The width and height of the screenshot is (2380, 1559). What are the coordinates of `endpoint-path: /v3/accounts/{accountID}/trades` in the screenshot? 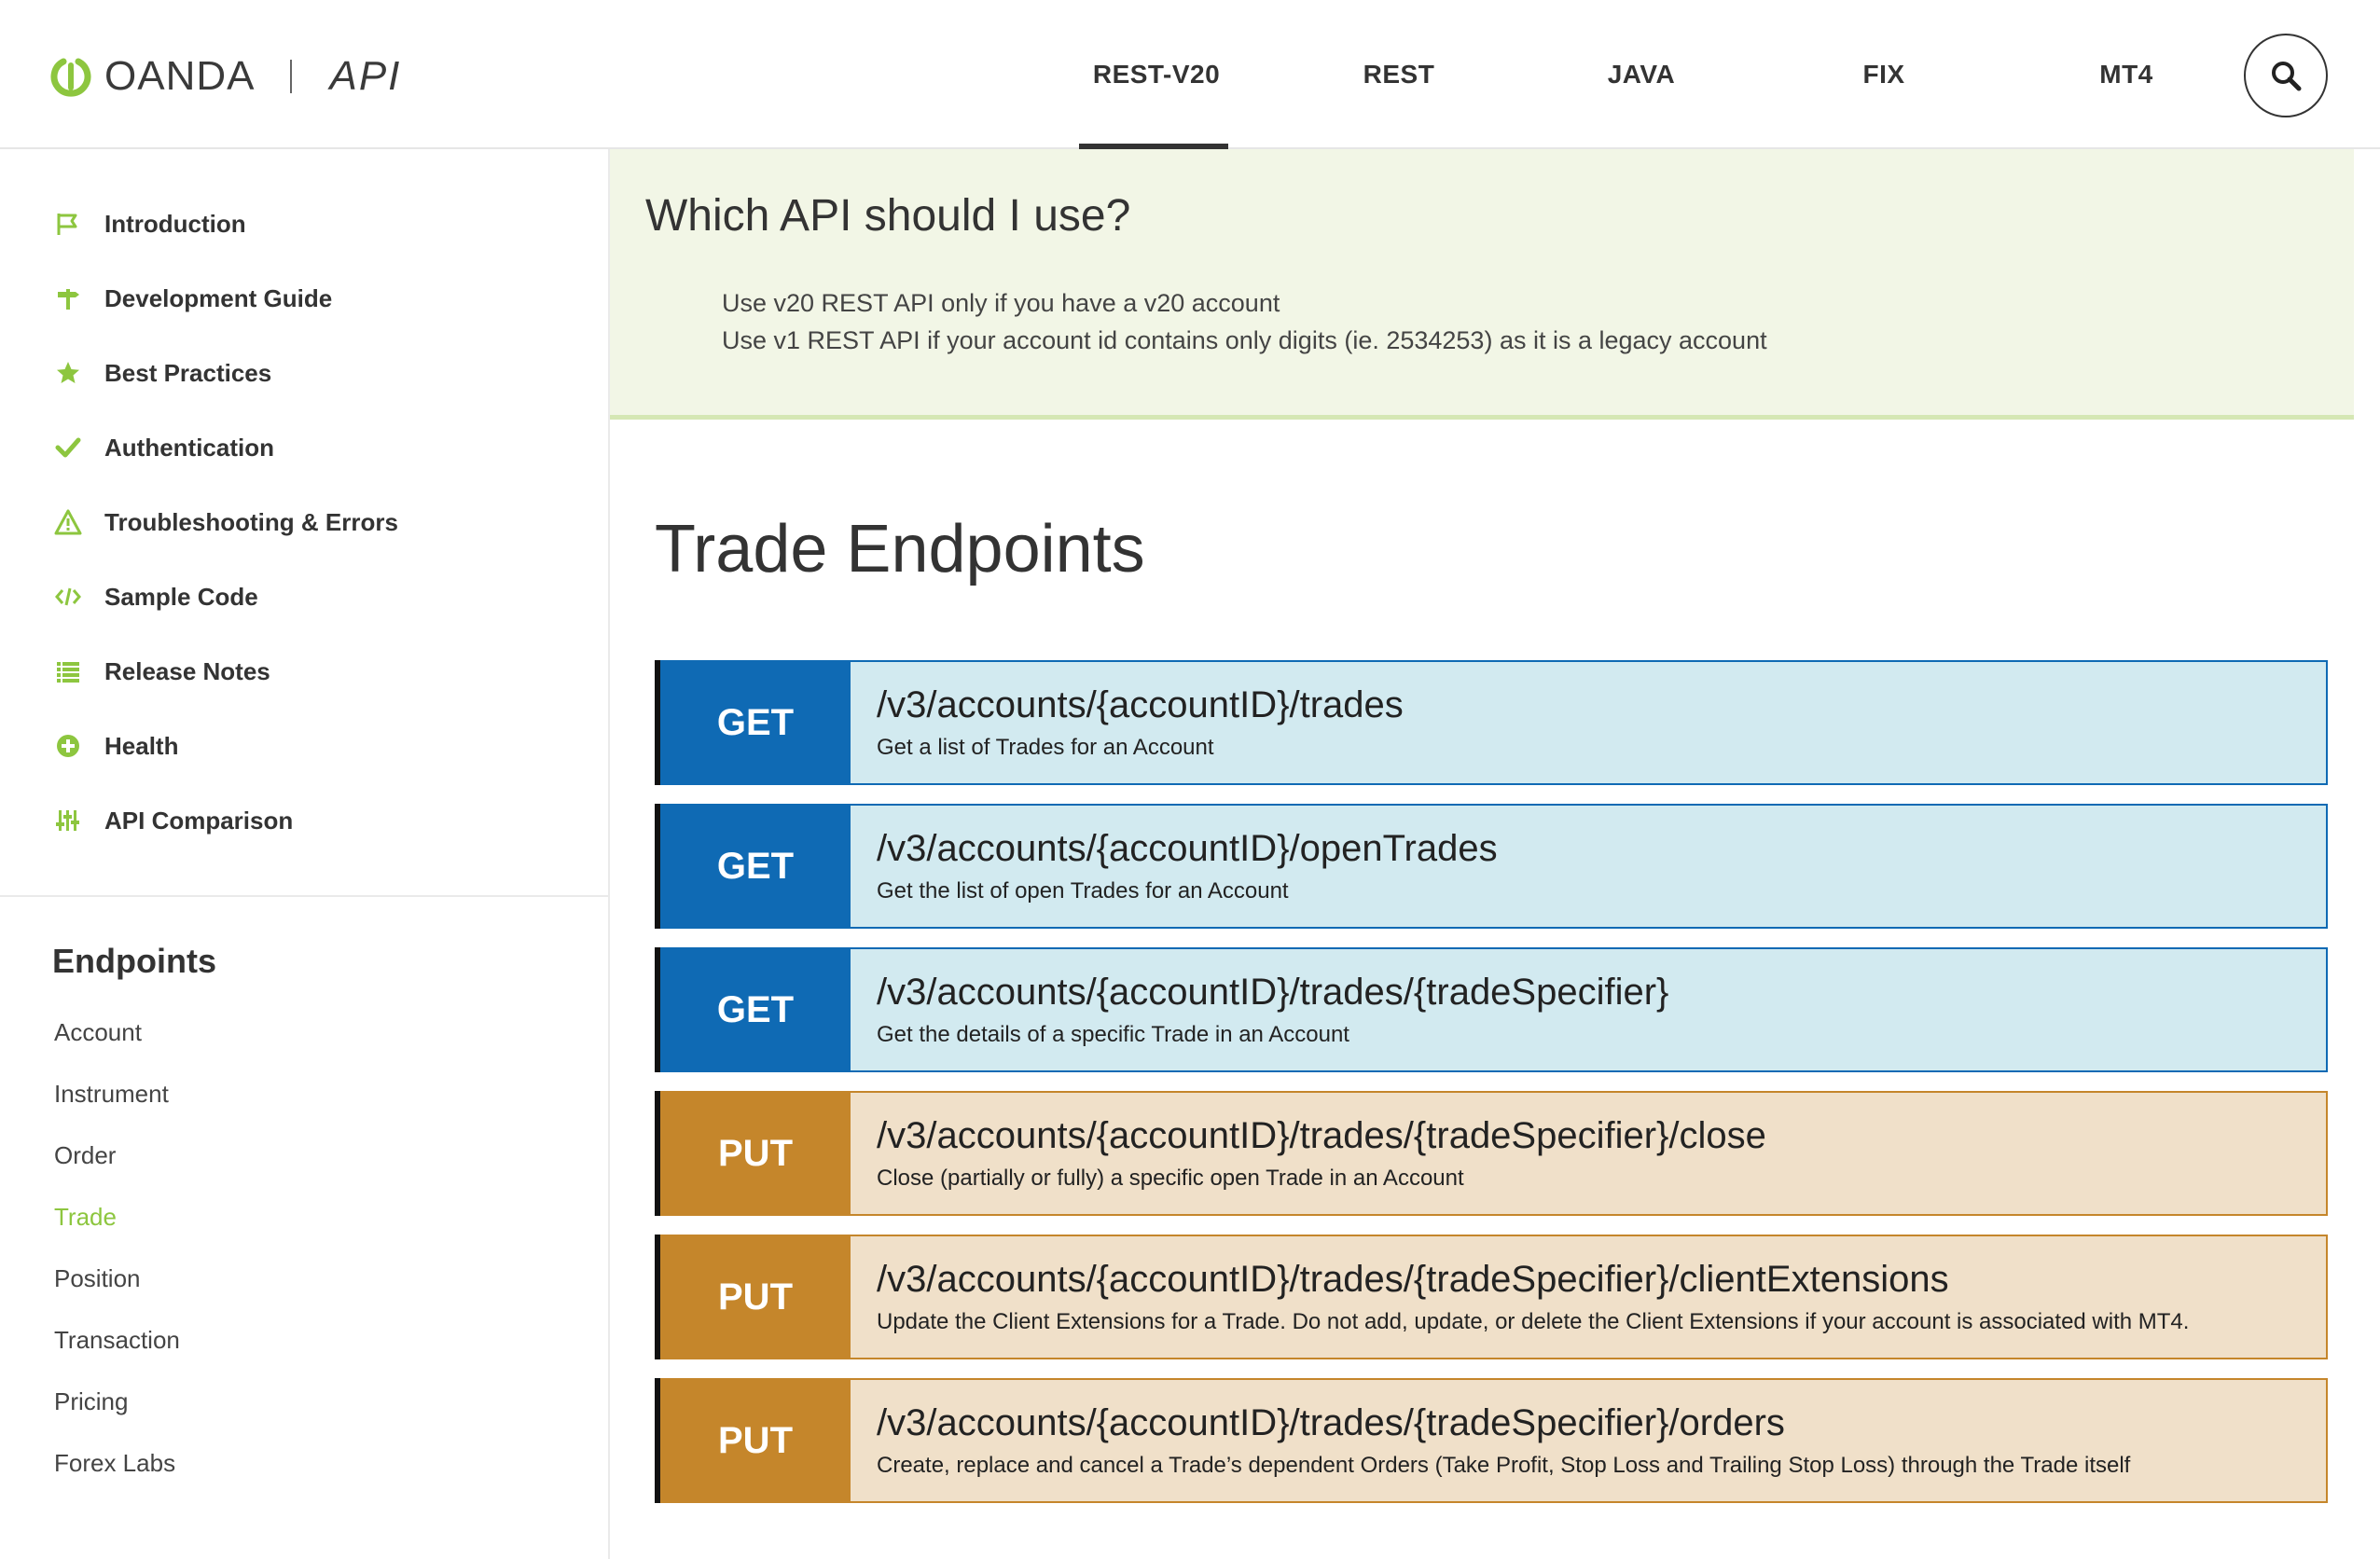 It's located at (1140, 704).